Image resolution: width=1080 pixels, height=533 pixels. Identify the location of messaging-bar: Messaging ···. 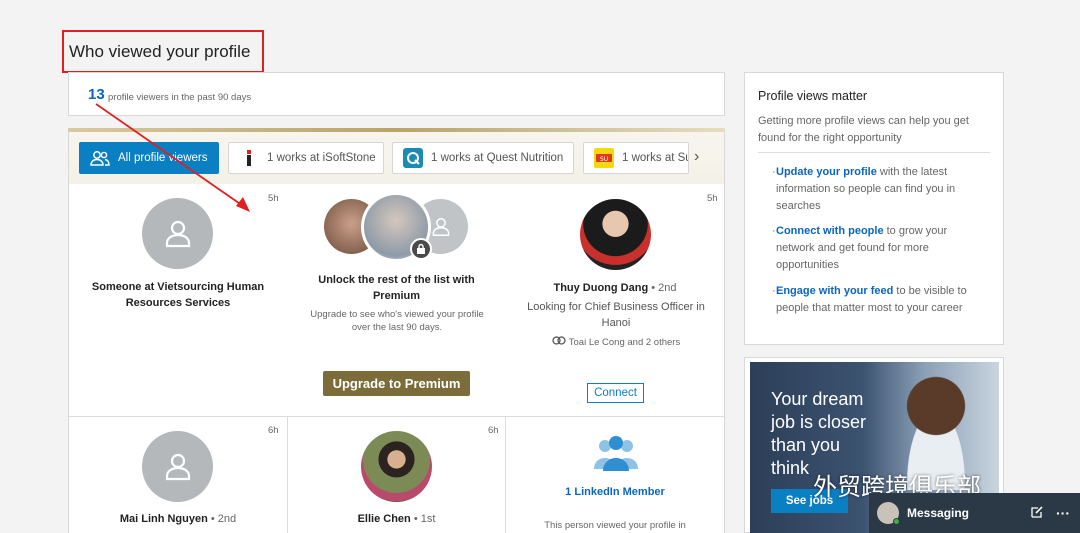
(974, 513).